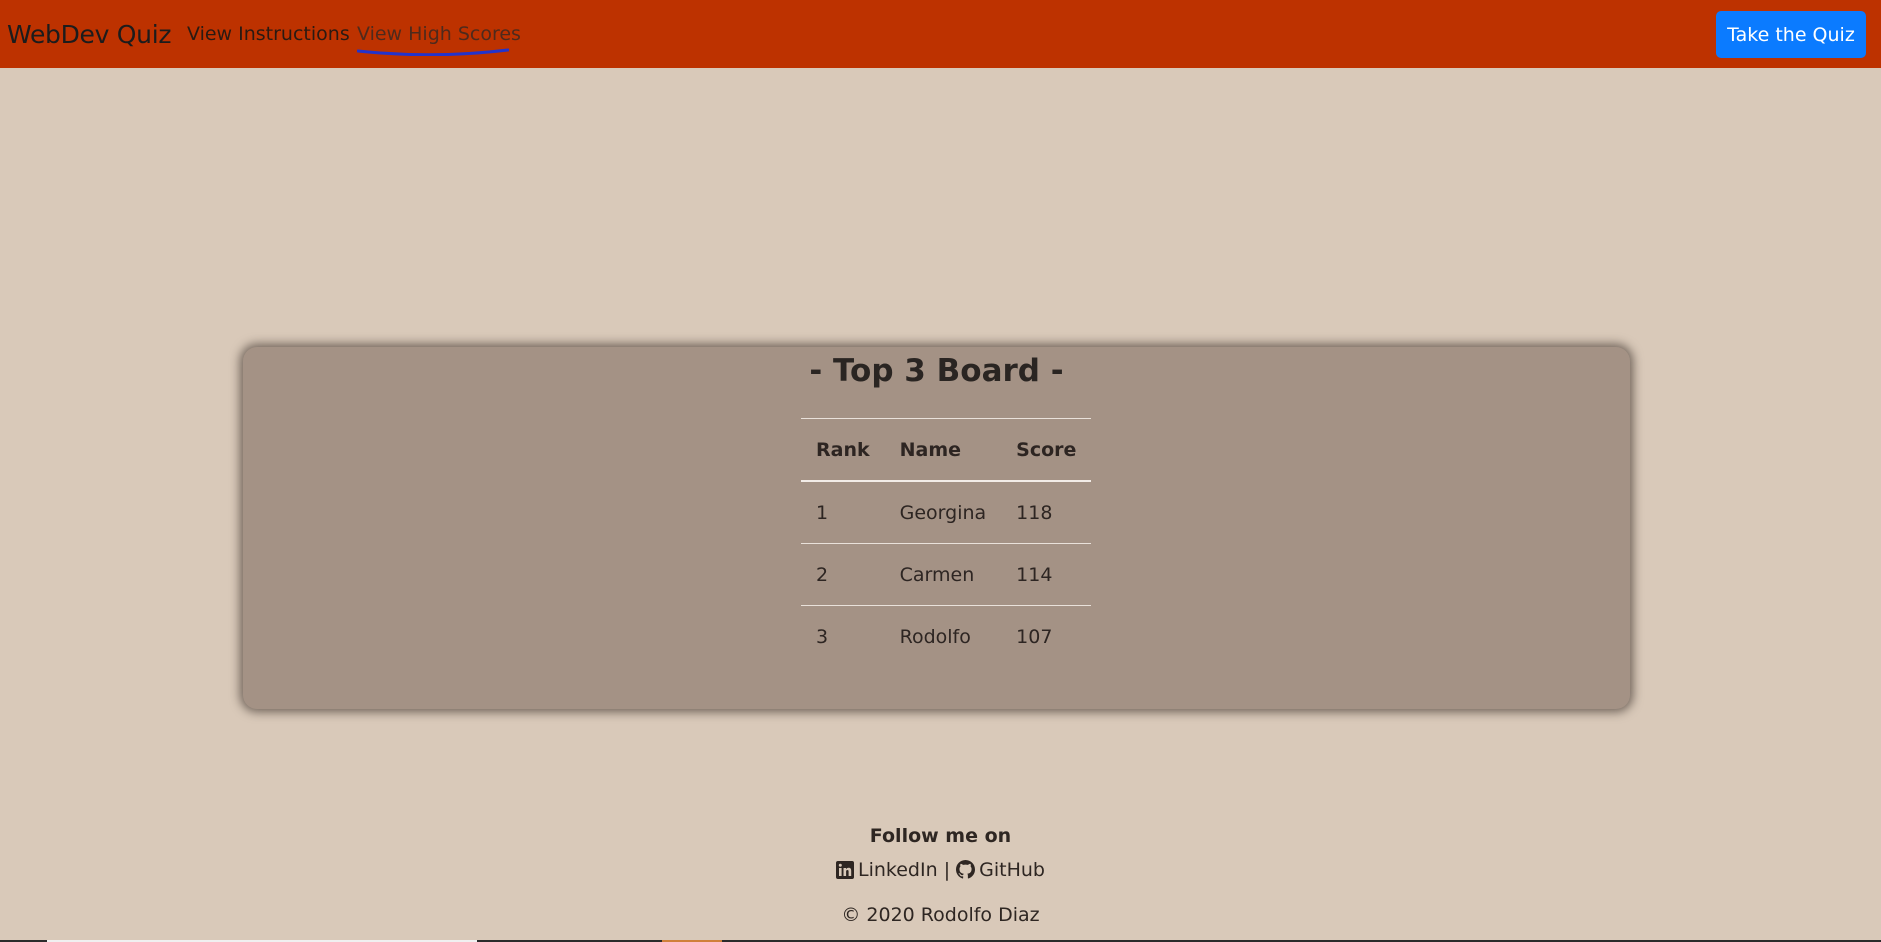  Describe the element at coordinates (433, 52) in the screenshot. I see `pen-underline-mark` at that location.